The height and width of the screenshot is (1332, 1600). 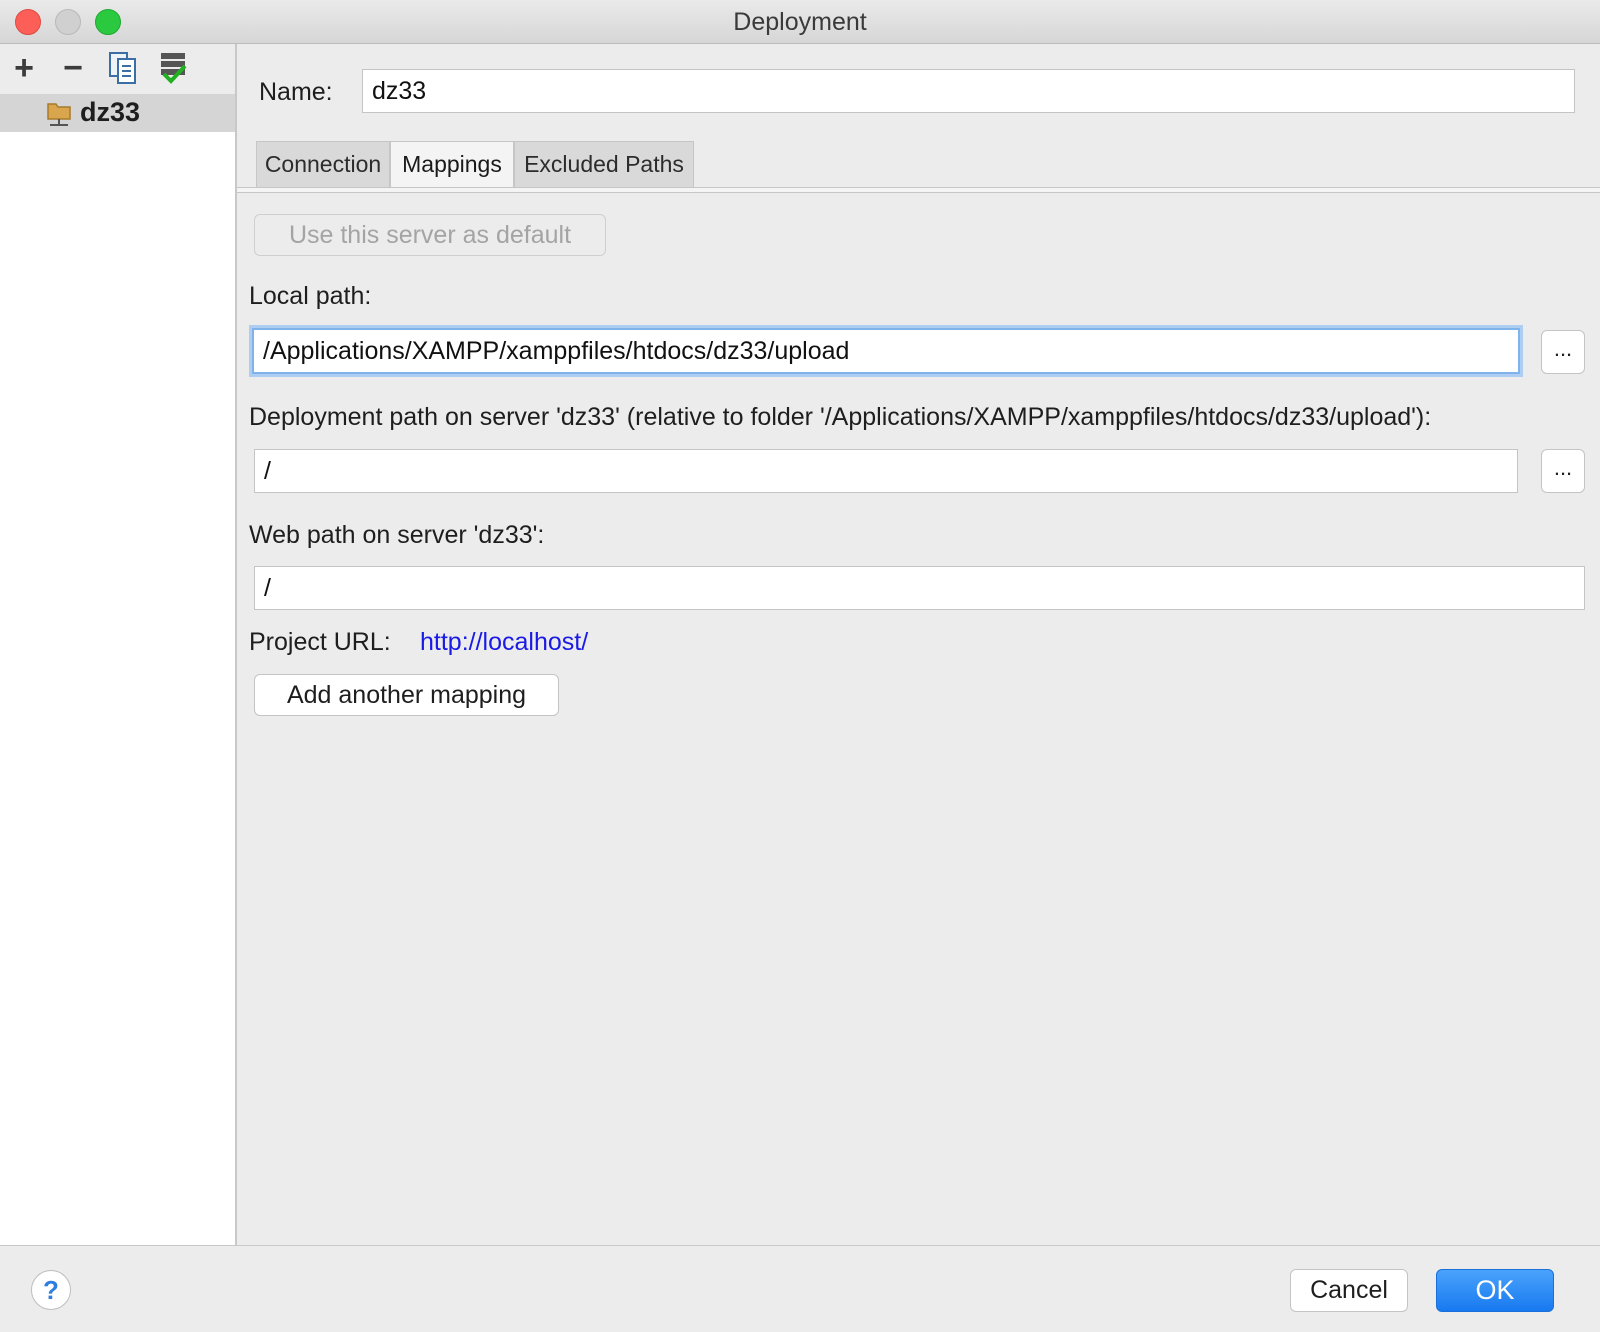 I want to click on project-url-label: Project URL:, so click(x=320, y=642).